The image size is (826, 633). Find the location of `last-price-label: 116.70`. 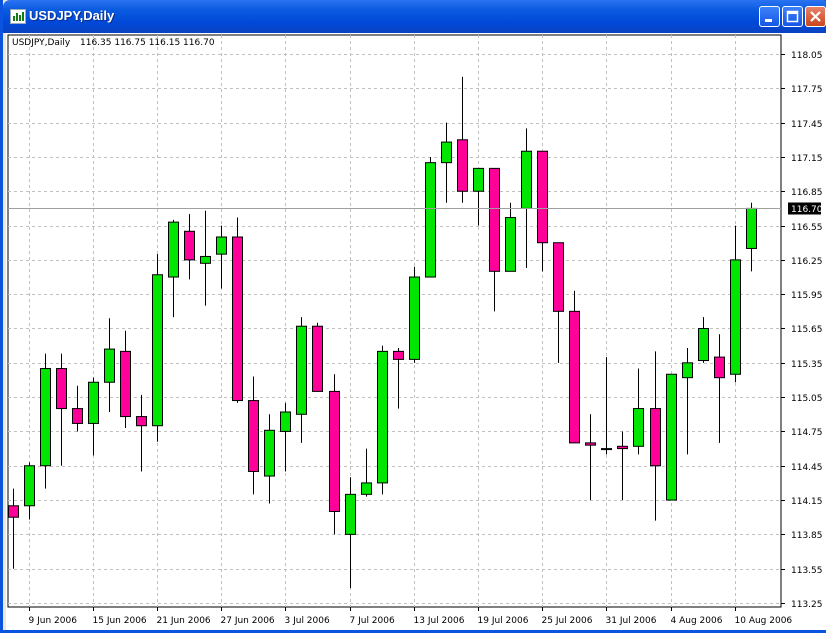

last-price-label: 116.70 is located at coordinates (807, 210).